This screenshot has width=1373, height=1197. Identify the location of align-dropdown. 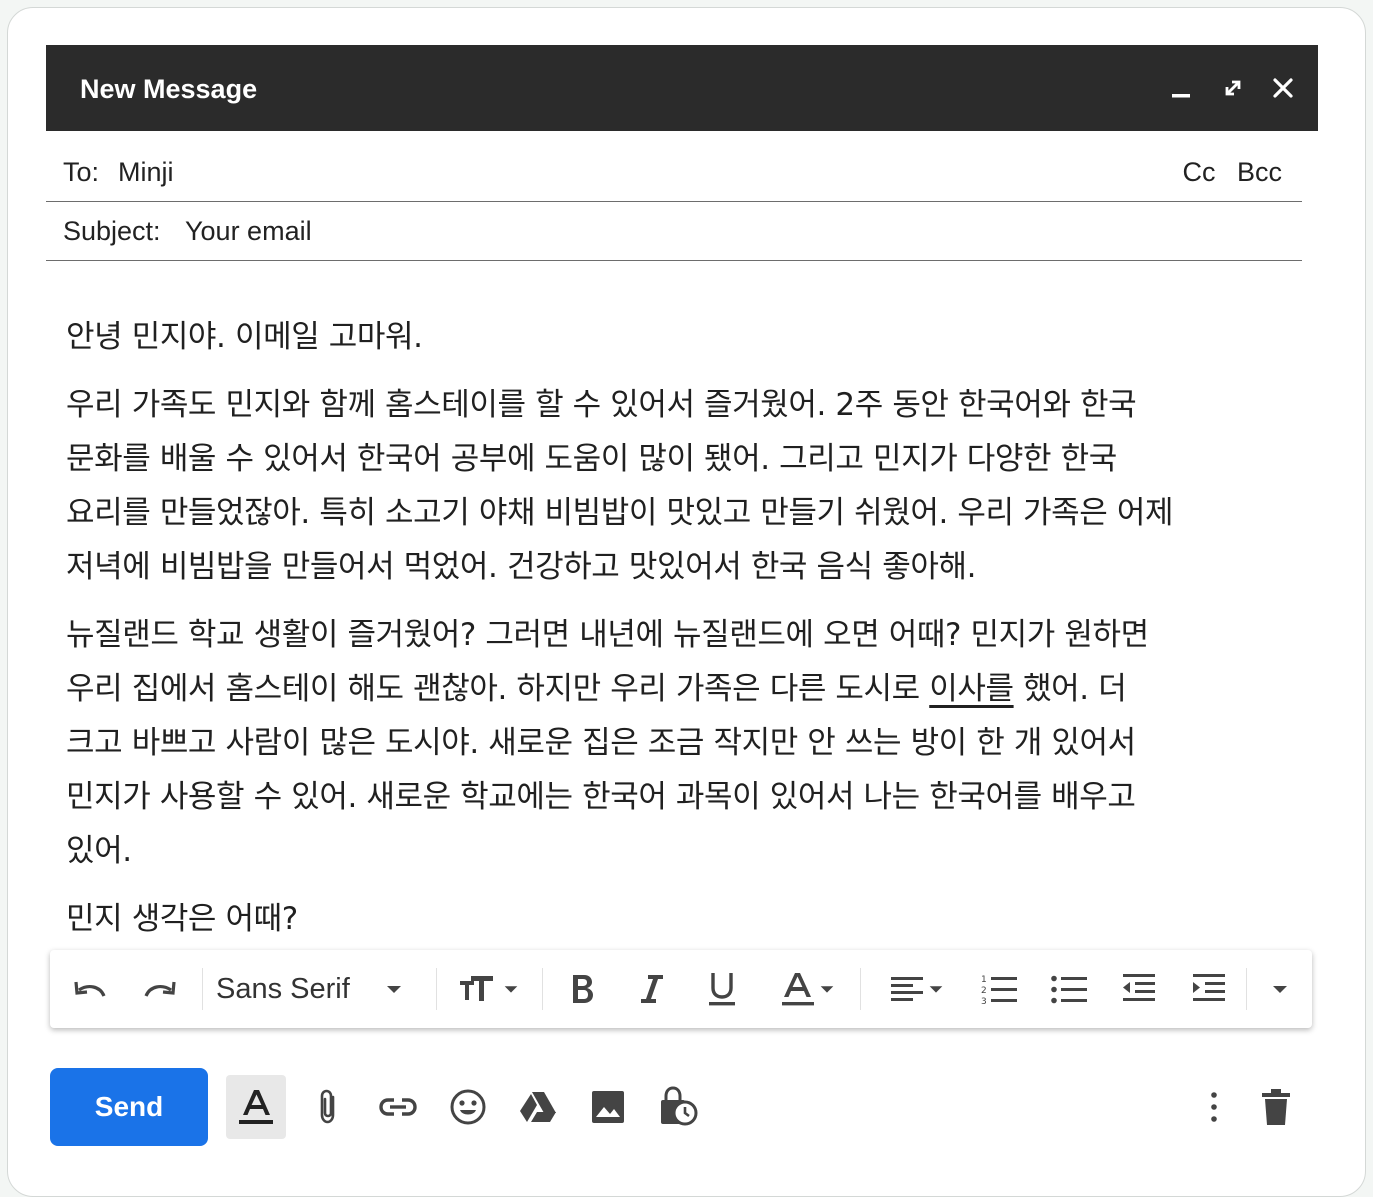
(916, 989).